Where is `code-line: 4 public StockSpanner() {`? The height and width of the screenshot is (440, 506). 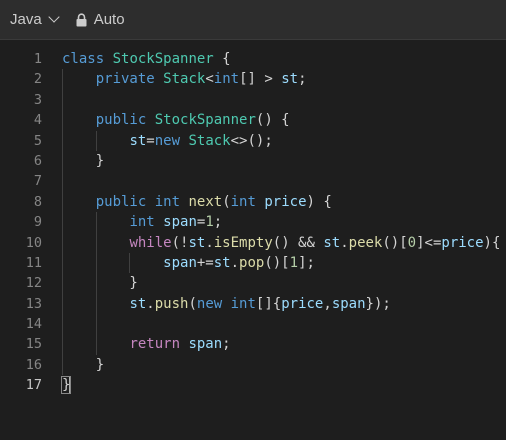
code-line: 4 public StockSpanner() { is located at coordinates (253, 120).